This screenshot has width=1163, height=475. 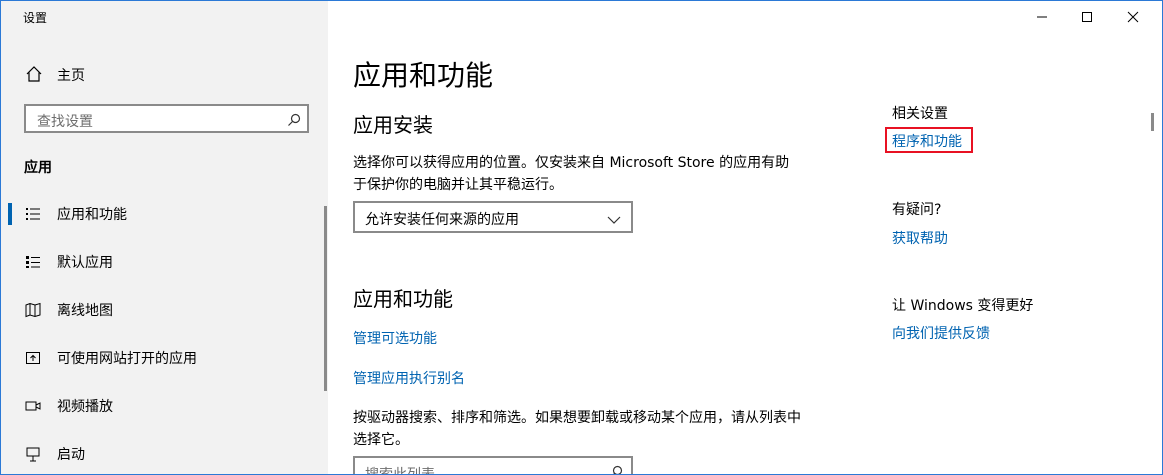 I want to click on main-scrollbar, so click(x=1152, y=122).